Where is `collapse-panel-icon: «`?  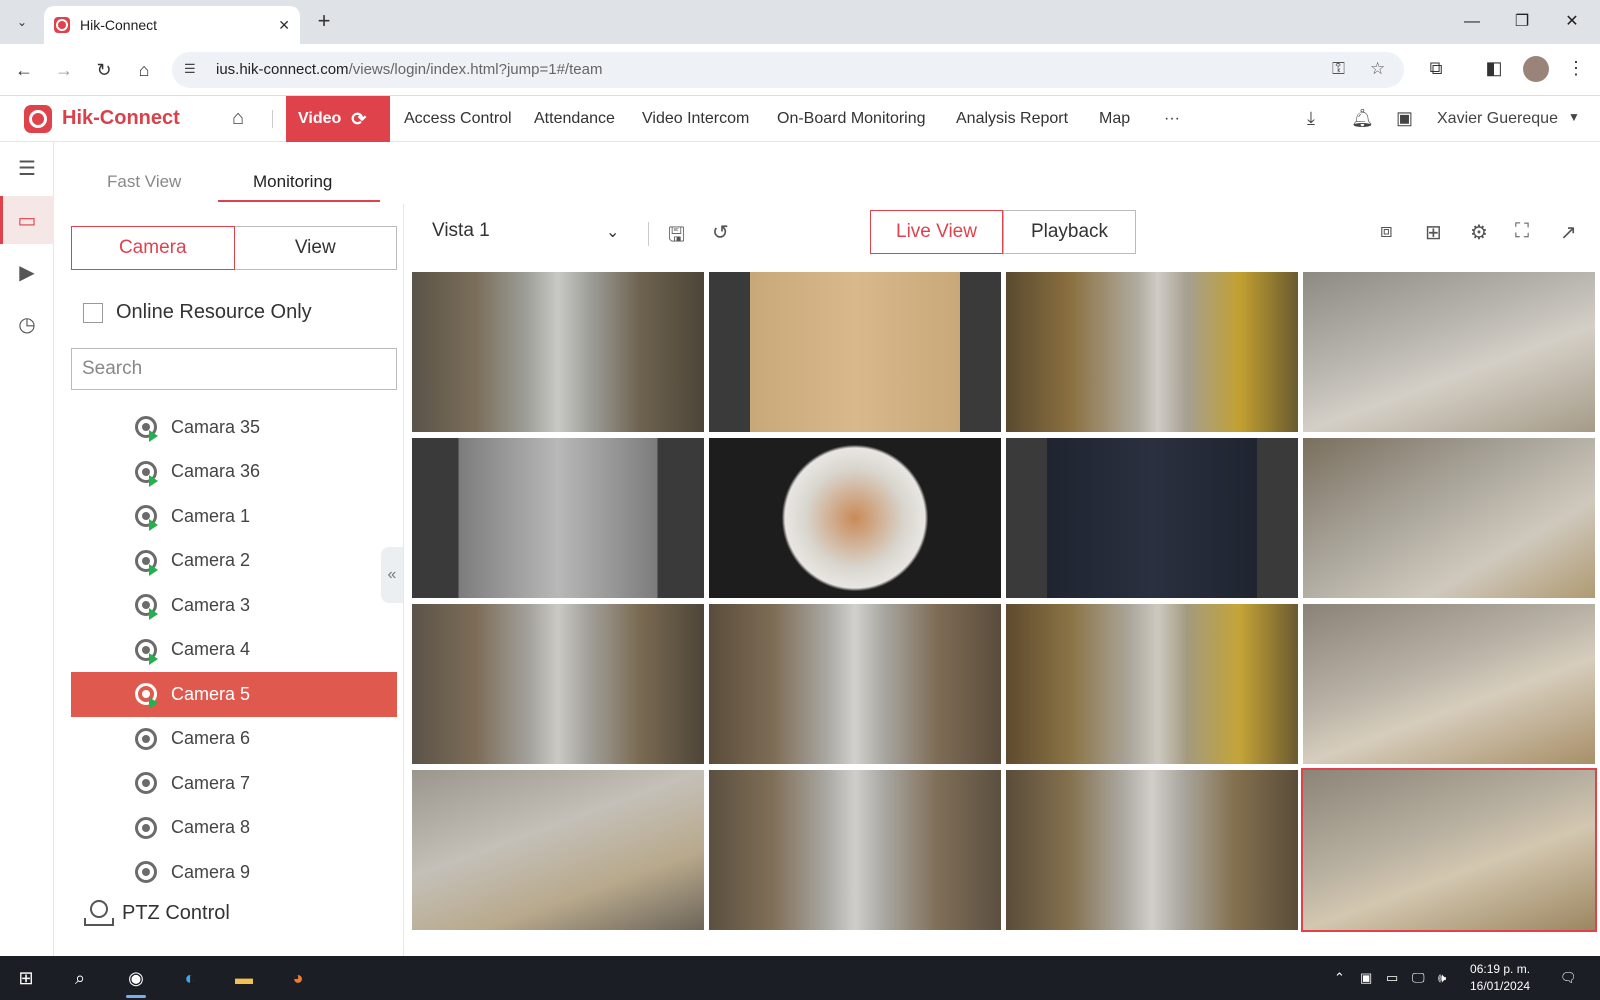 collapse-panel-icon: « is located at coordinates (392, 575).